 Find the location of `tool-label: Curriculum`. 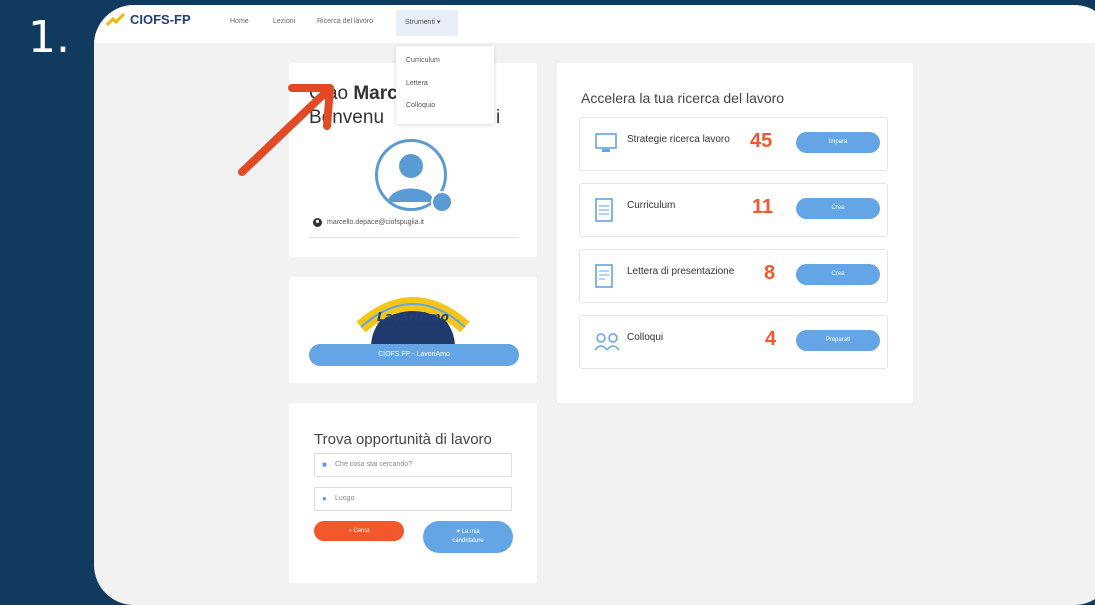

tool-label: Curriculum is located at coordinates (651, 205).